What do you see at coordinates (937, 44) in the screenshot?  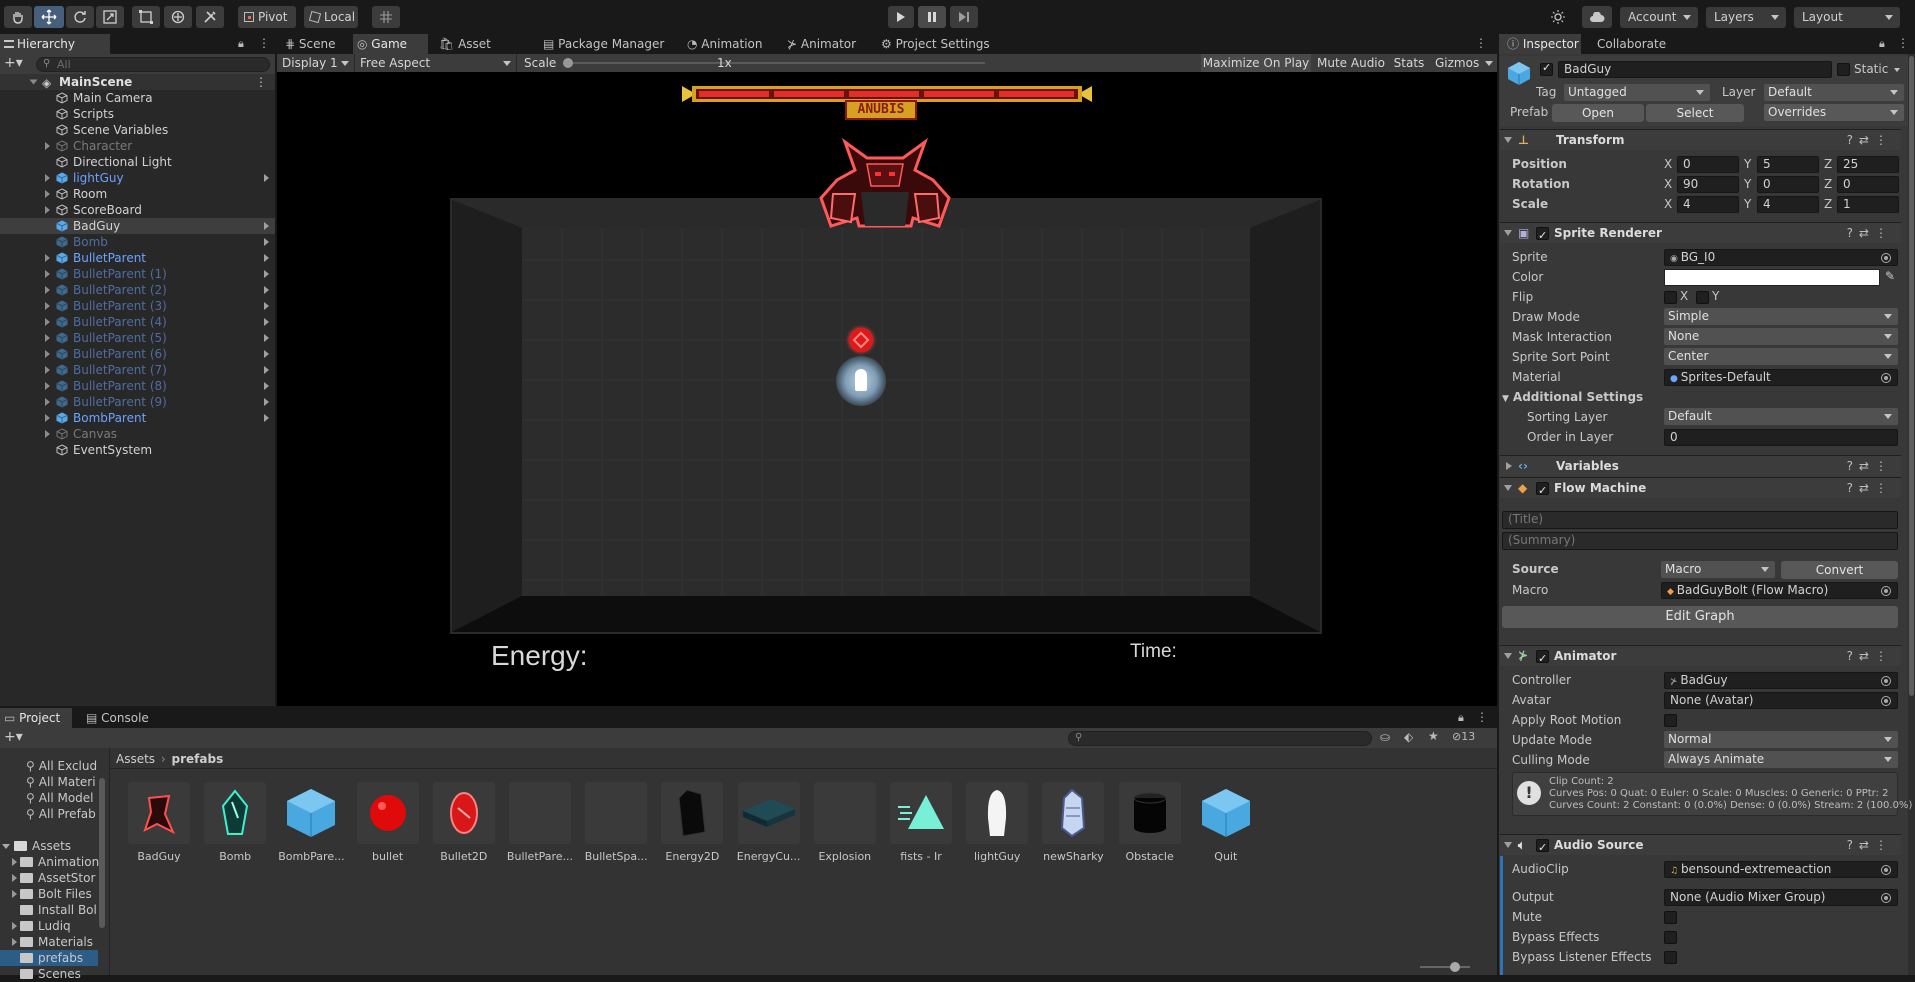 I see `tab-project-settings: ⚙ Project Settings` at bounding box center [937, 44].